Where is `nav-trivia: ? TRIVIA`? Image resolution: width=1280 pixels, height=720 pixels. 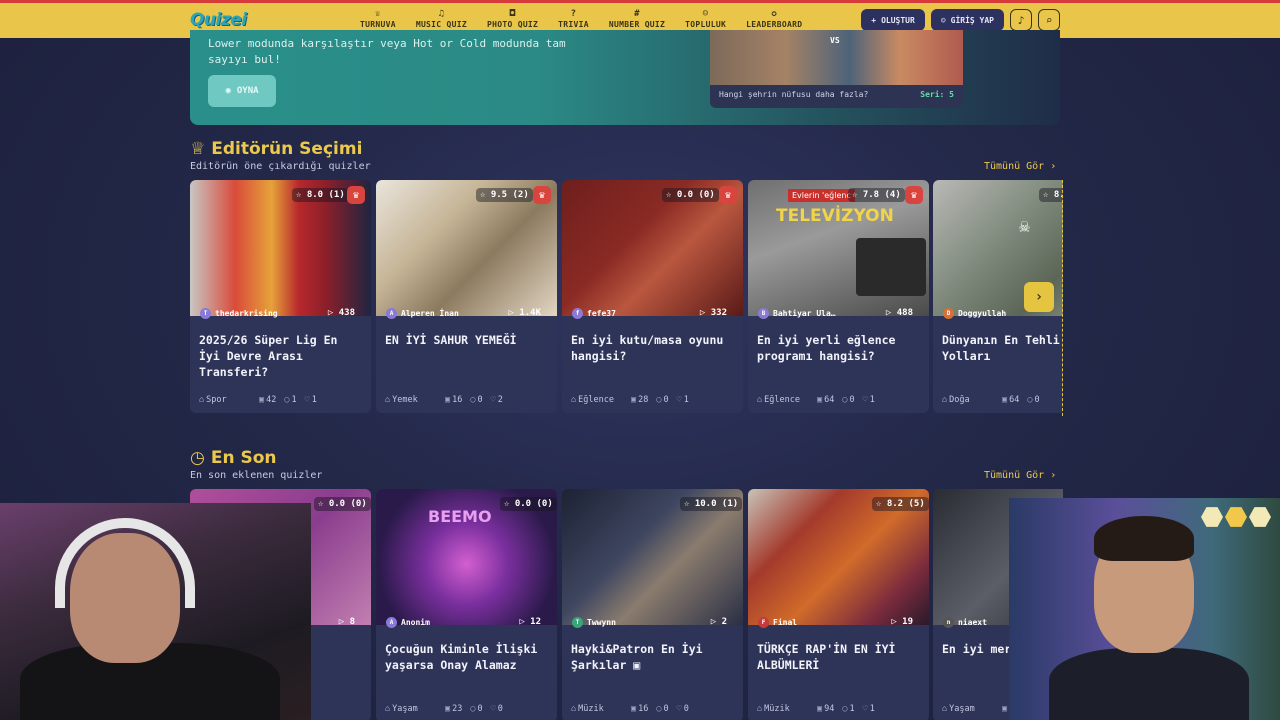 nav-trivia: ? TRIVIA is located at coordinates (573, 18).